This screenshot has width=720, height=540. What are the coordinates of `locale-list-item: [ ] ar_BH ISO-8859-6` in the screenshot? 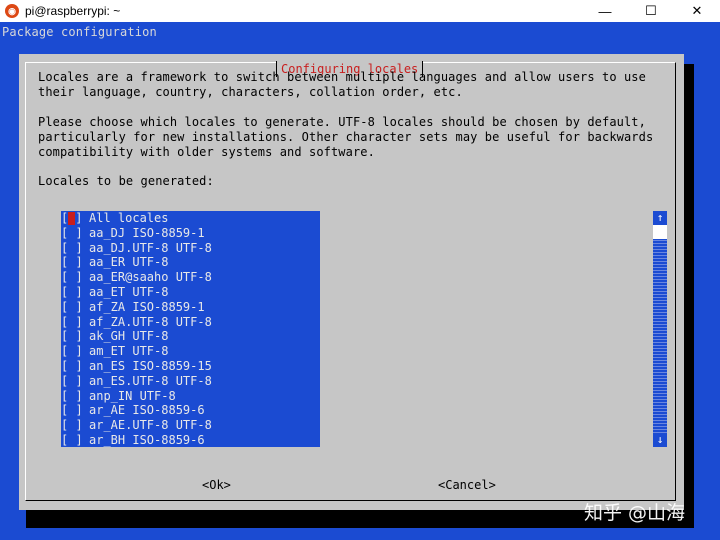 It's located at (190, 440).